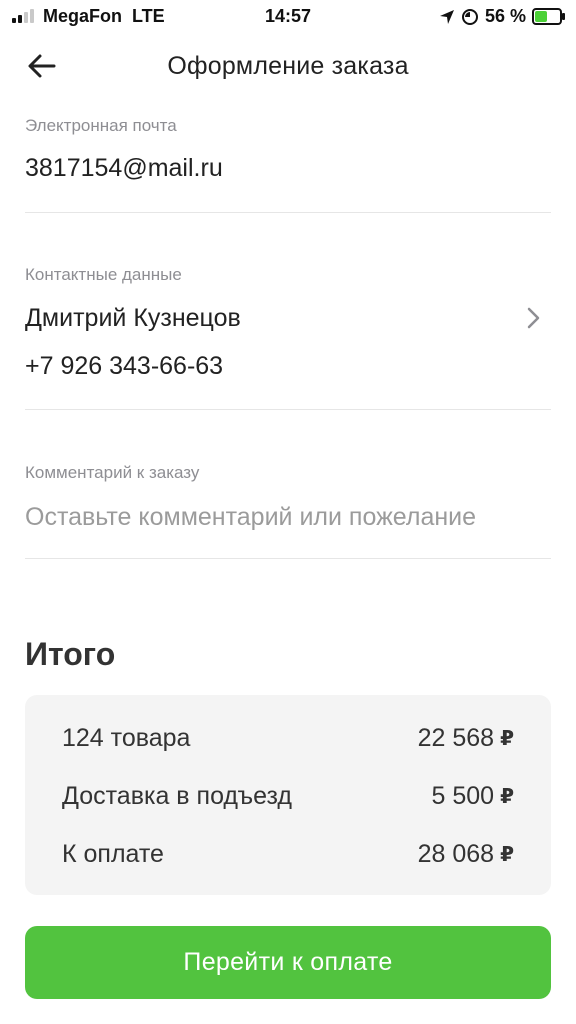  I want to click on status-right-group: 56 %, so click(502, 16).